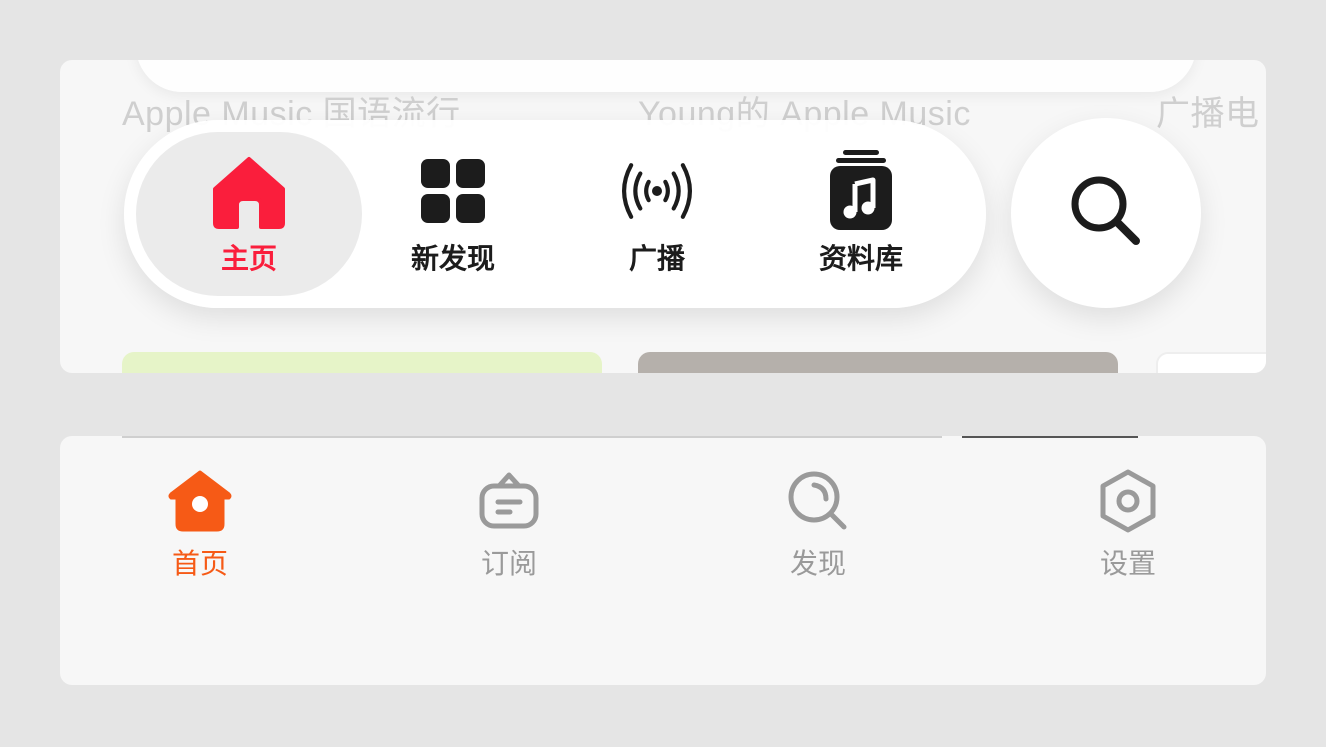 The width and height of the screenshot is (1326, 747). What do you see at coordinates (878, 362) in the screenshot?
I see `background-tile-photo` at bounding box center [878, 362].